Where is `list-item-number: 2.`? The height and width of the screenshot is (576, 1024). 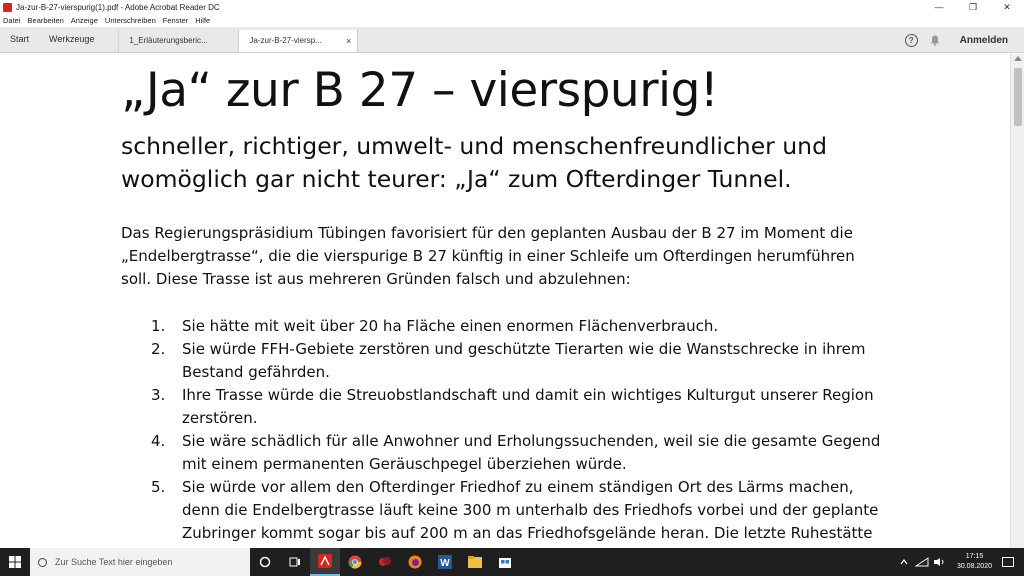 list-item-number: 2. is located at coordinates (158, 349).